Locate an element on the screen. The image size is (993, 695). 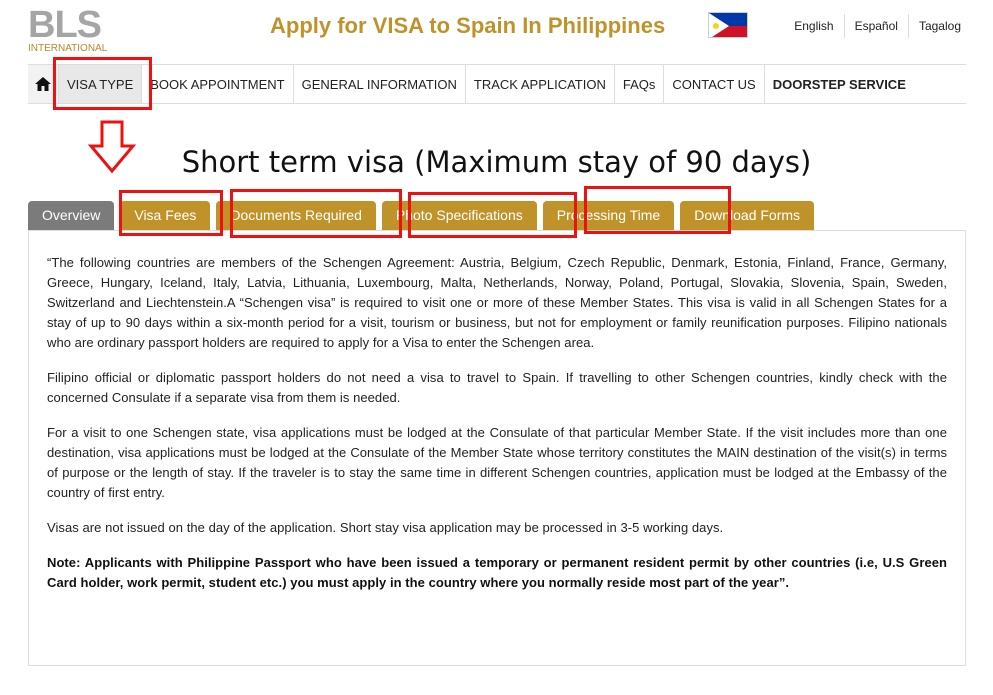
philippines-flag-icon is located at coordinates (728, 25).